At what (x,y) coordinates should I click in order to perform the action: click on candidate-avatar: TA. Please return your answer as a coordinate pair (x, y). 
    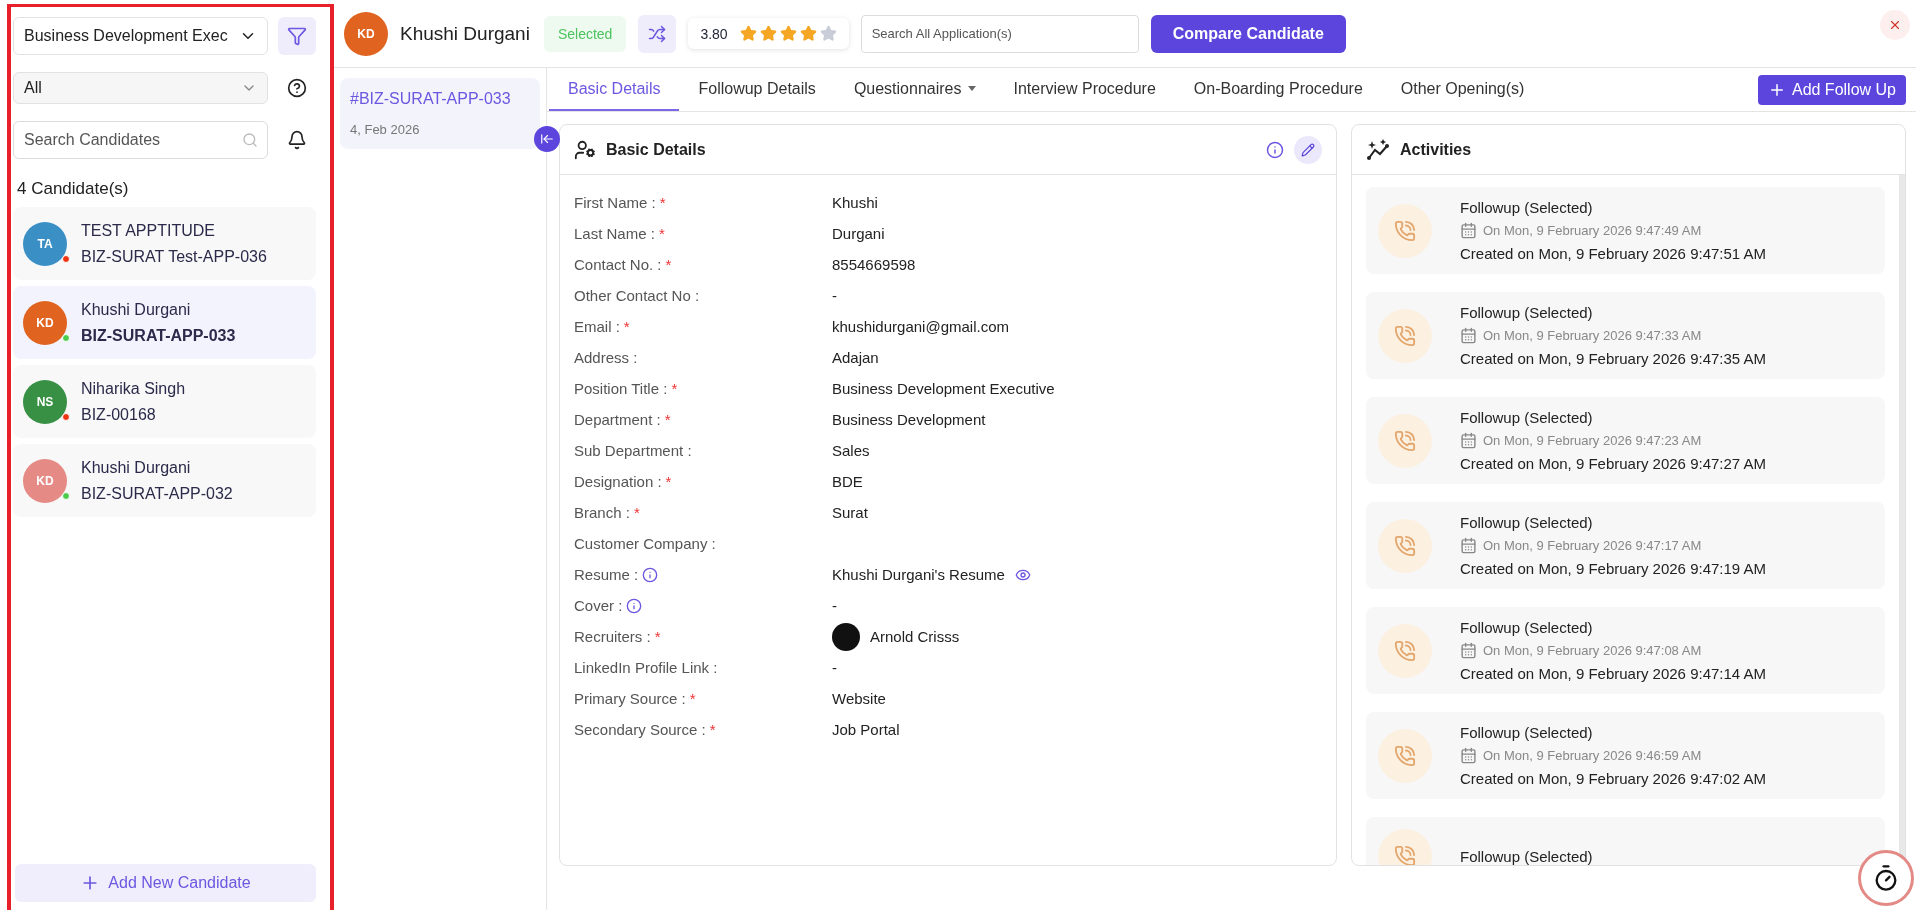
    Looking at the image, I should click on (45, 243).